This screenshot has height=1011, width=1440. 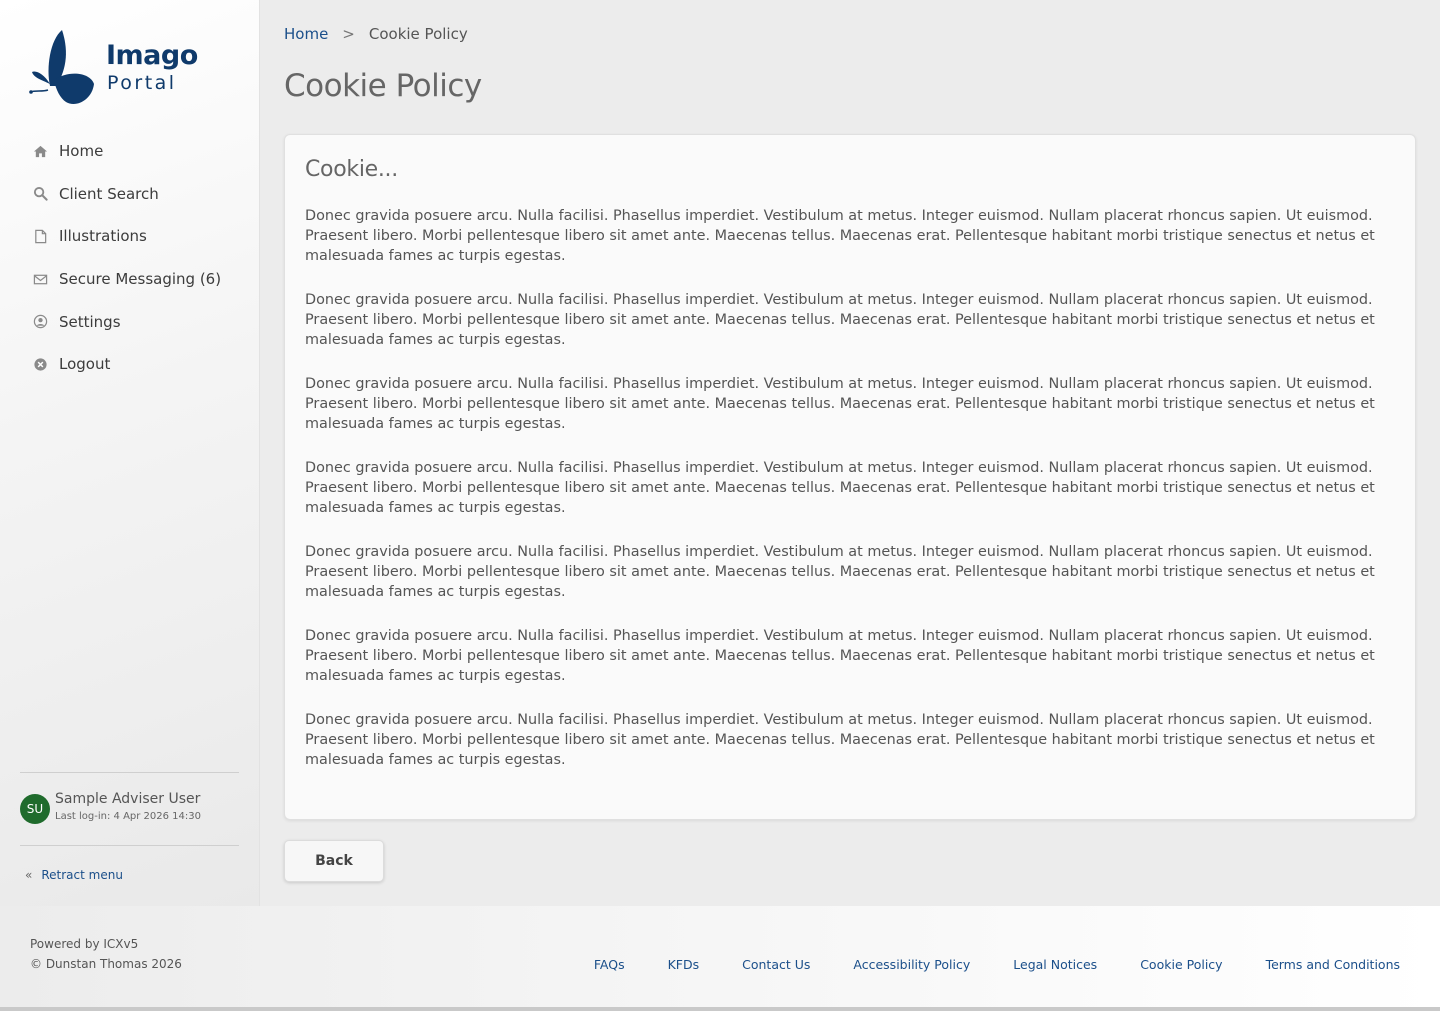 I want to click on sidebar-item-logout: Logout, so click(x=130, y=364).